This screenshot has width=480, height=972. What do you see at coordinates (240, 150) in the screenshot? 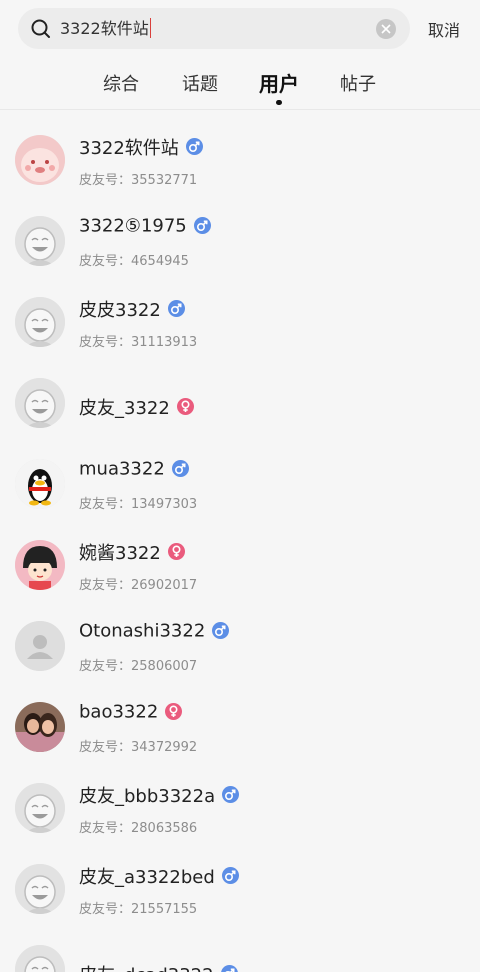
I see `user-row: 3322软件站皮友号：35532771` at bounding box center [240, 150].